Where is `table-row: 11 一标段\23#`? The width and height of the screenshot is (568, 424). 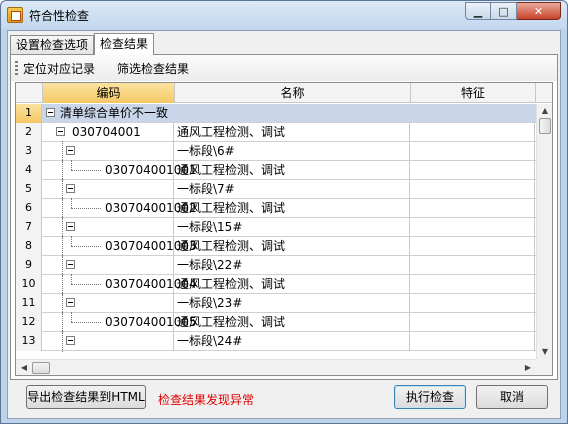
table-row: 11 一标段\23# is located at coordinates (276, 303).